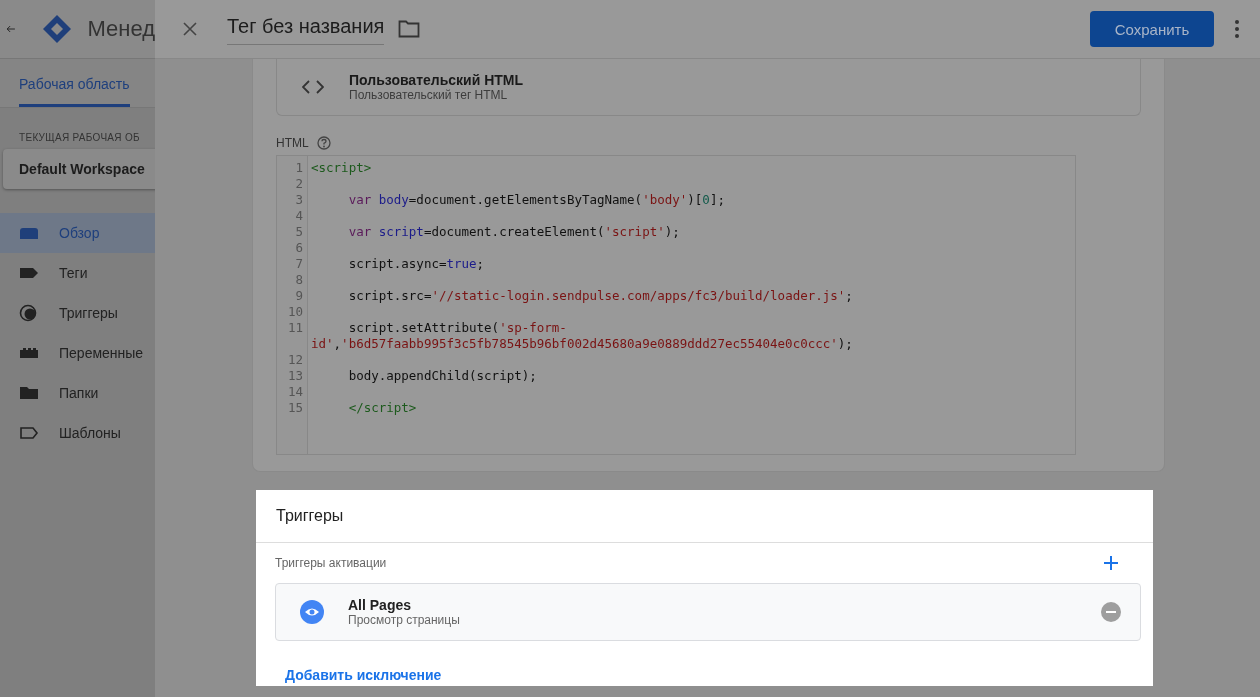 This screenshot has width=1260, height=697. I want to click on line-number: 6, so click(299, 248).